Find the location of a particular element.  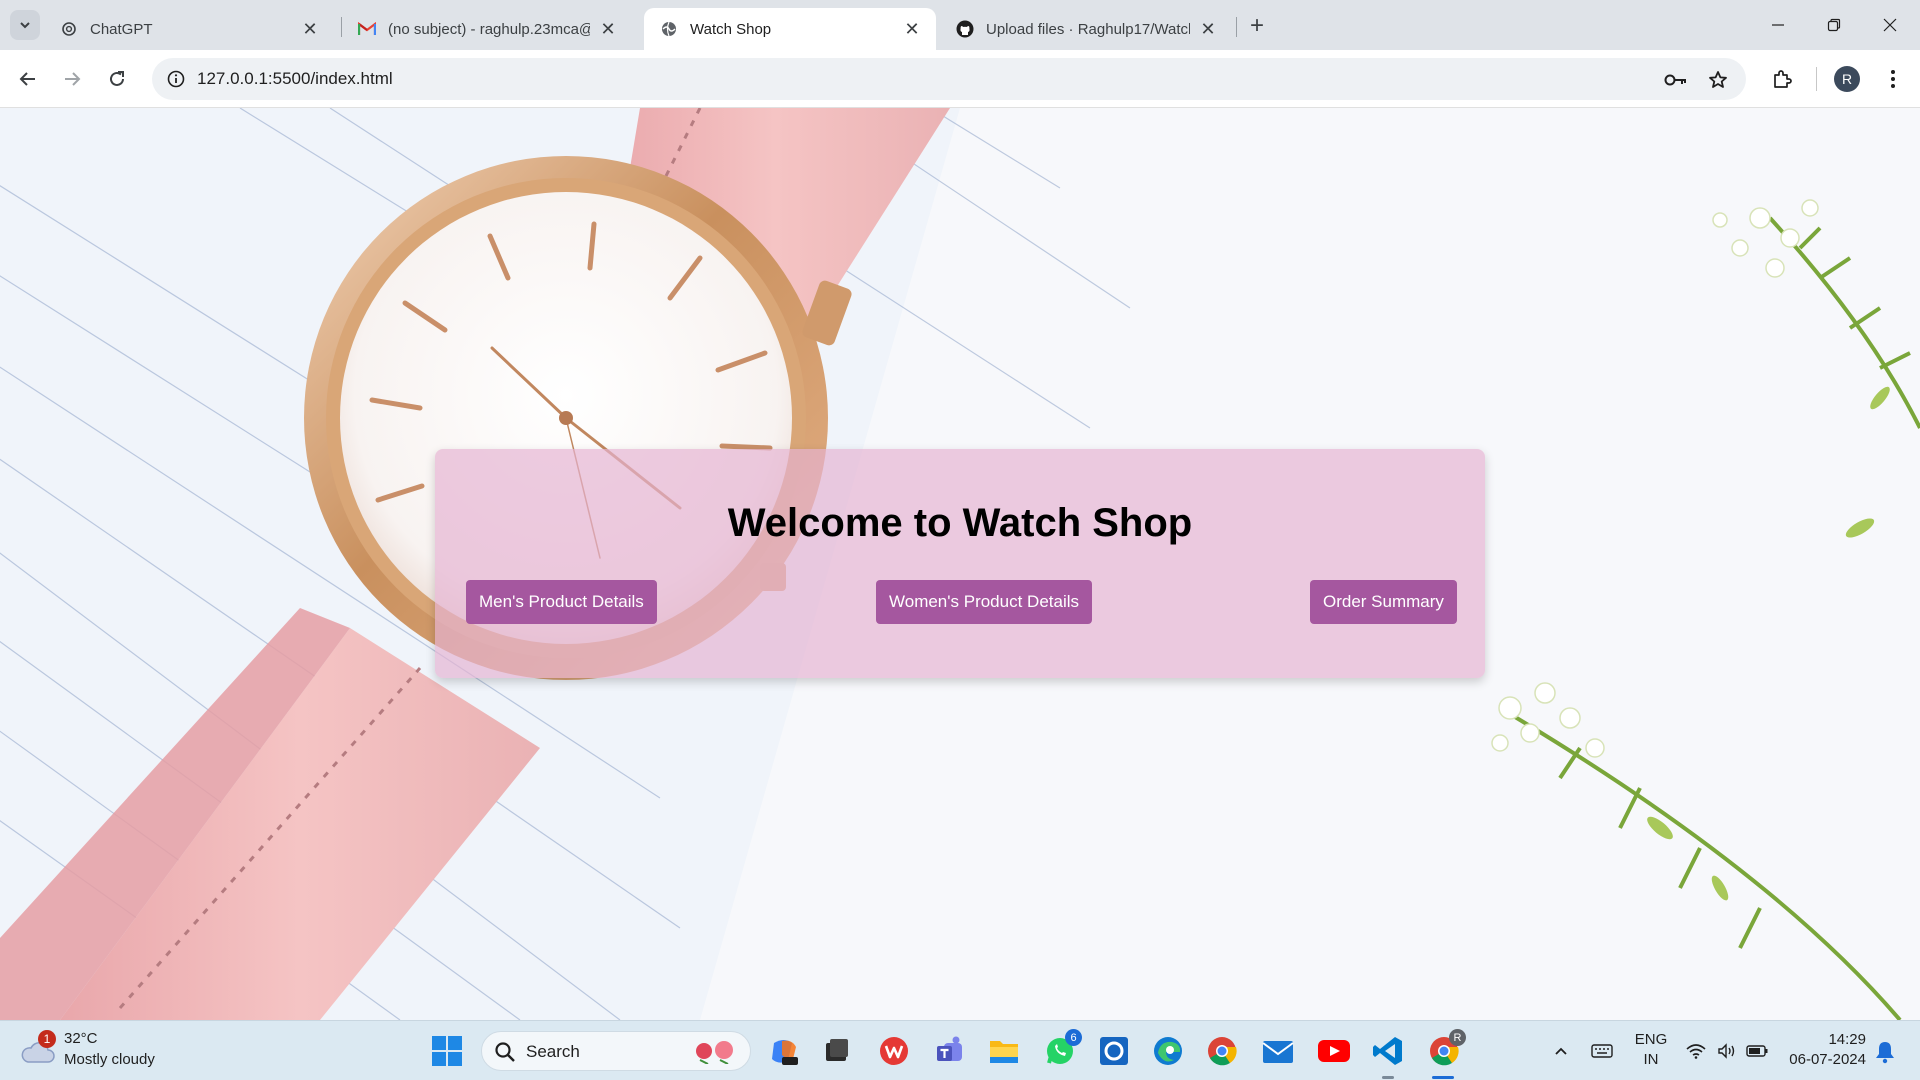

arrow-right-icon is located at coordinates (73, 79).